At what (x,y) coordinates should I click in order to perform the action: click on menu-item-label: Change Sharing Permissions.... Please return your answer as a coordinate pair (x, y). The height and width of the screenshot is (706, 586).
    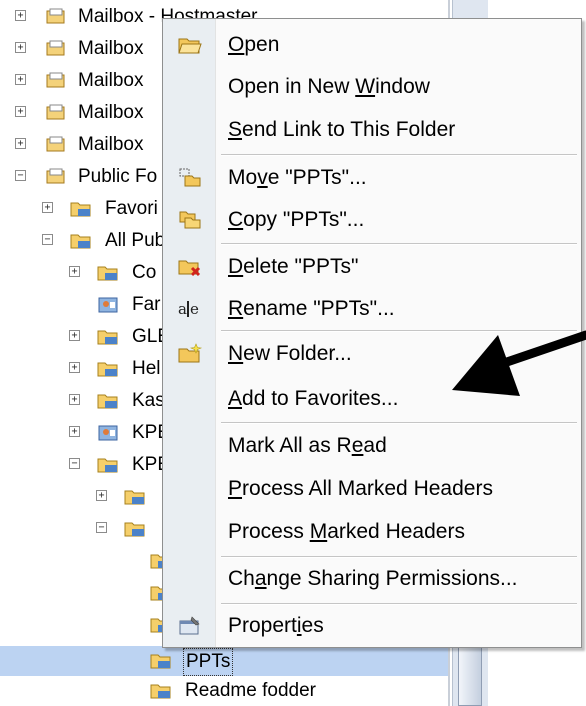
    Looking at the image, I should click on (373, 578).